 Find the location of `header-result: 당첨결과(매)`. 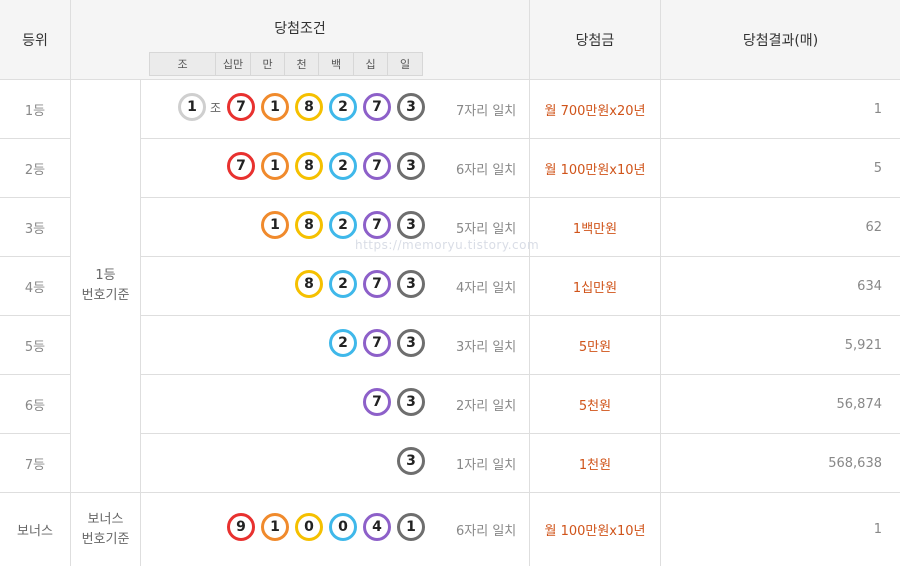

header-result: 당첨결과(매) is located at coordinates (780, 40).